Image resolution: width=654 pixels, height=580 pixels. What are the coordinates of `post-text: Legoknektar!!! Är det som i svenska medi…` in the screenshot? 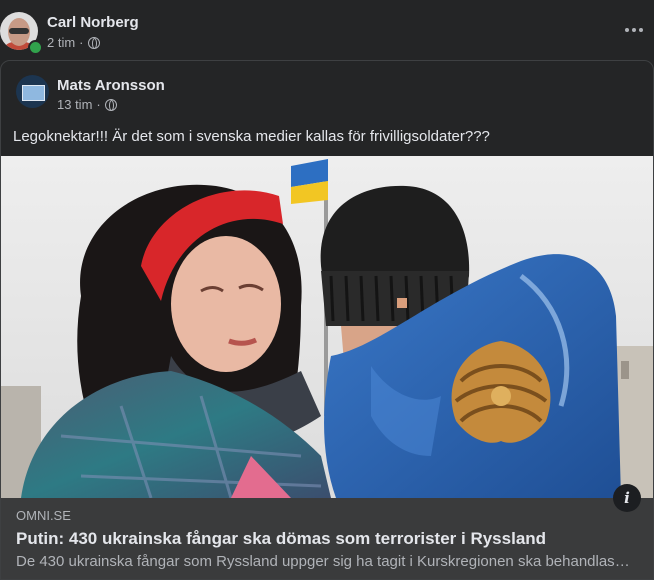 It's located at (251, 136).